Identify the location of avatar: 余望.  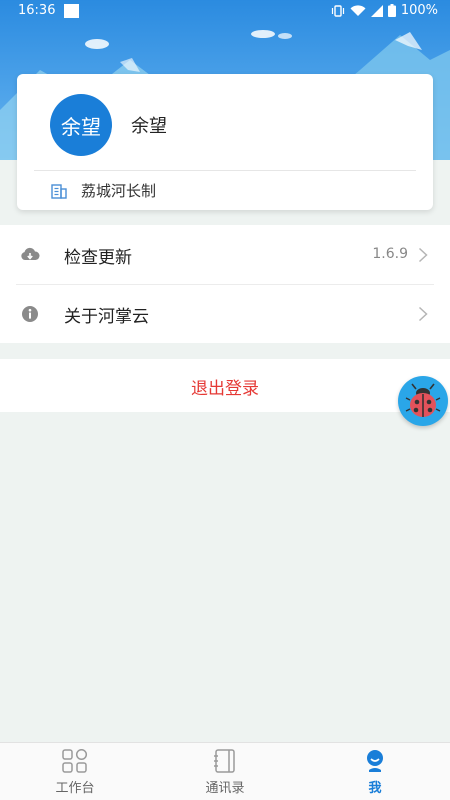
(81, 125).